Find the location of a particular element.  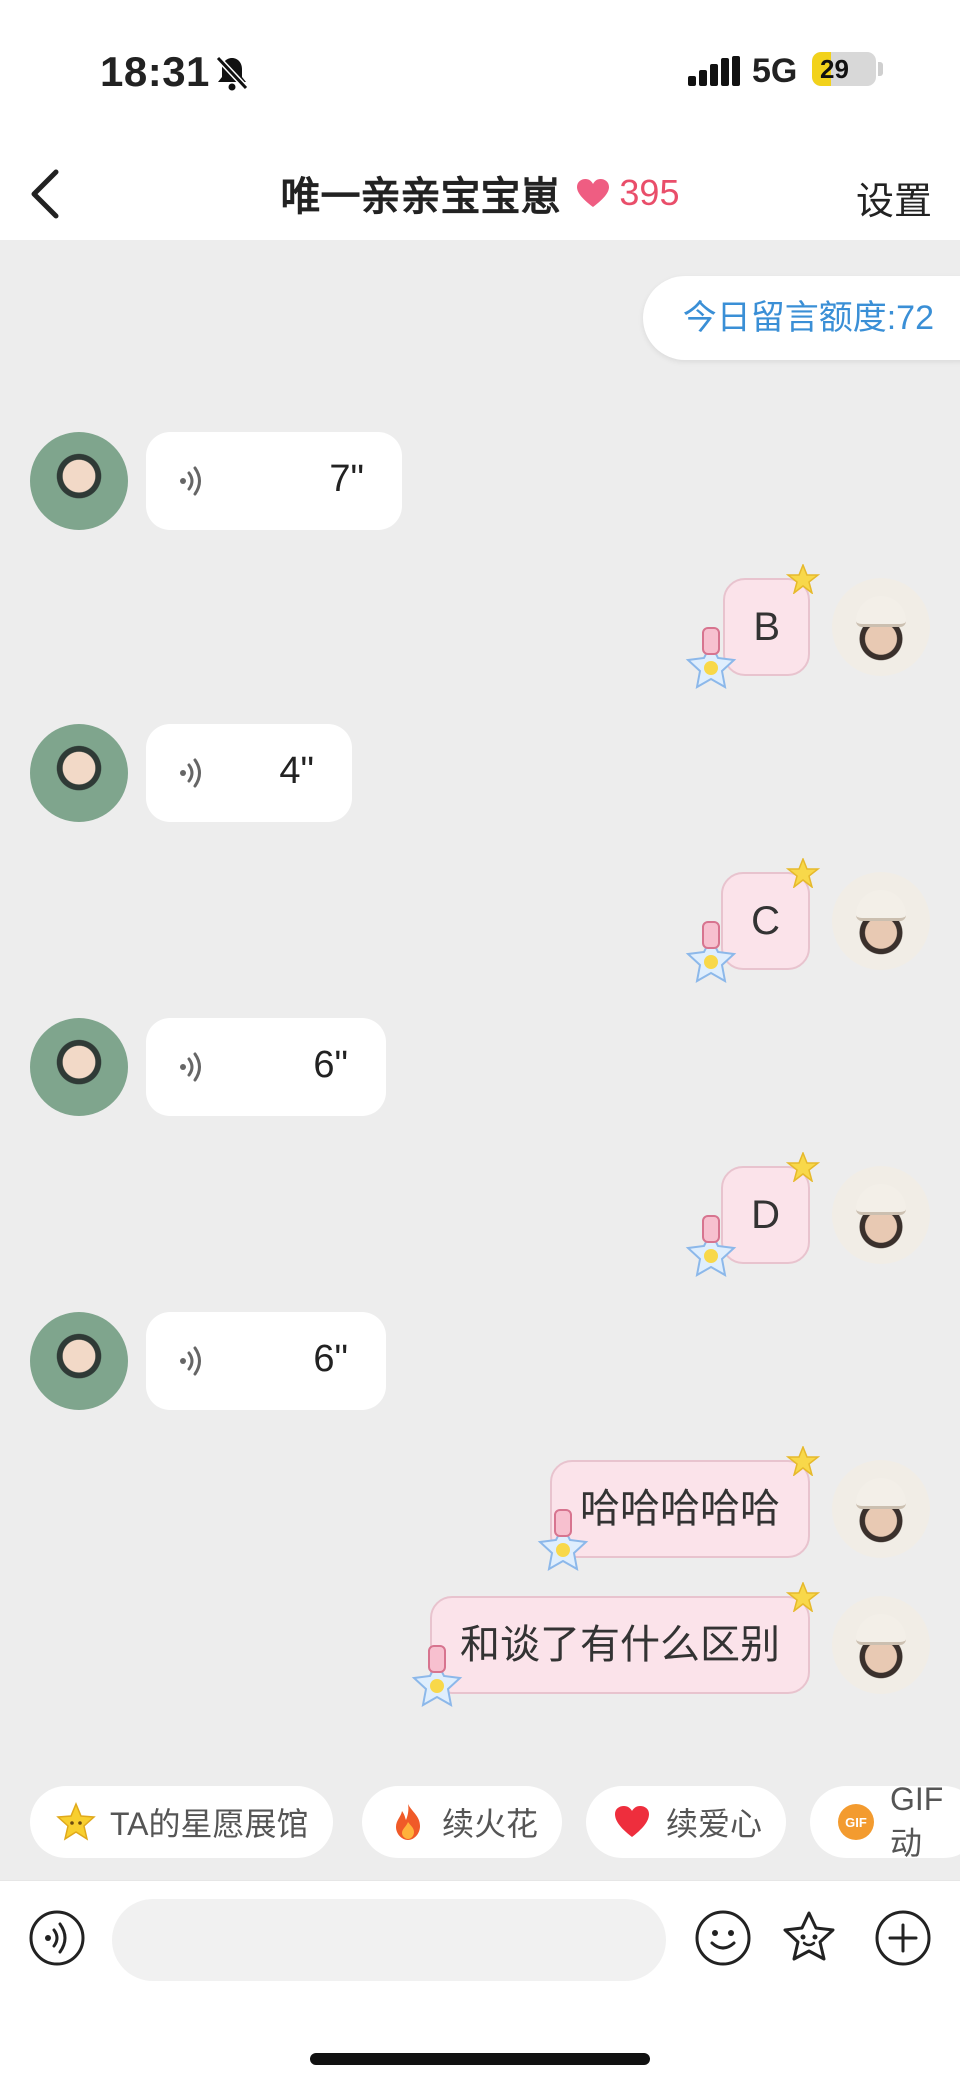

message-input is located at coordinates (389, 1940).